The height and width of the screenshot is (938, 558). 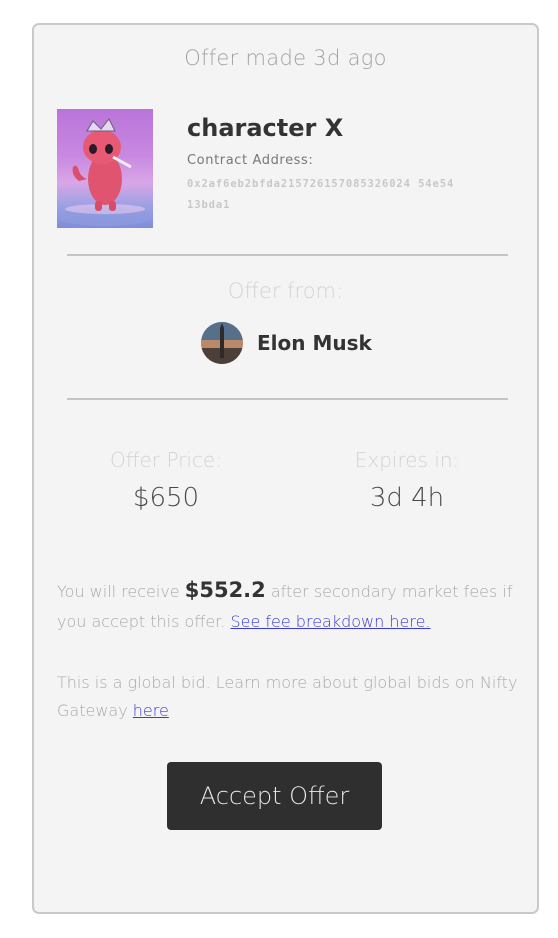 I want to click on offer-made-time: Offer made 3d ago, so click(x=285, y=58).